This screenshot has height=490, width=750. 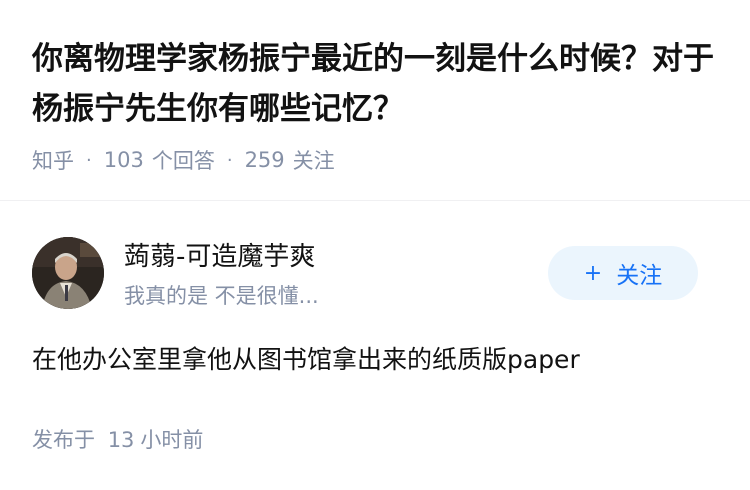 I want to click on section-divider, so click(x=375, y=200).